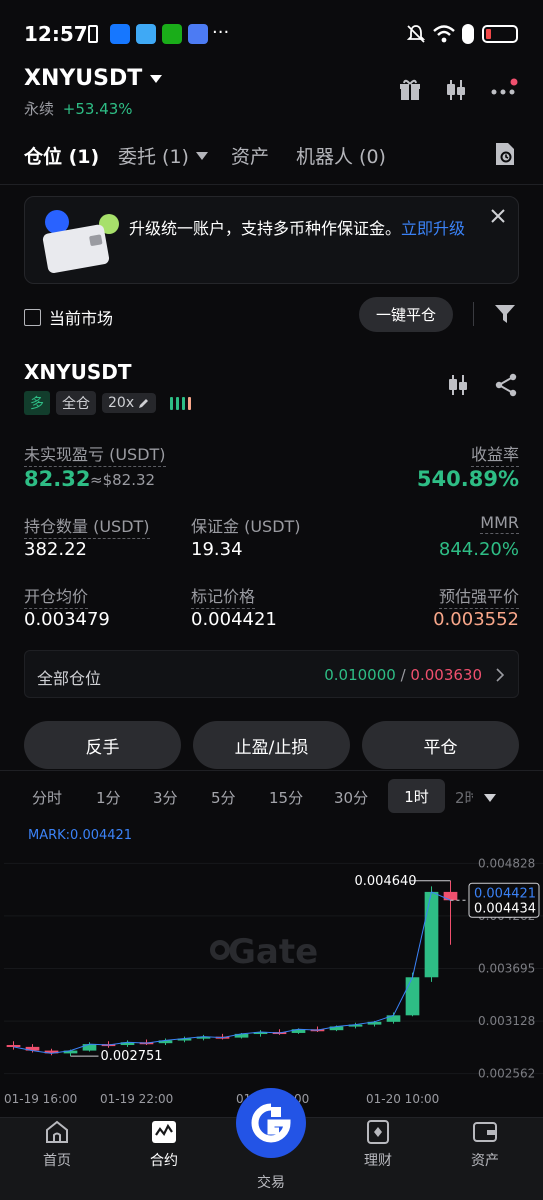 The width and height of the screenshot is (543, 1200). What do you see at coordinates (68, 317) in the screenshot?
I see `current-market-checkbox: 当前市场` at bounding box center [68, 317].